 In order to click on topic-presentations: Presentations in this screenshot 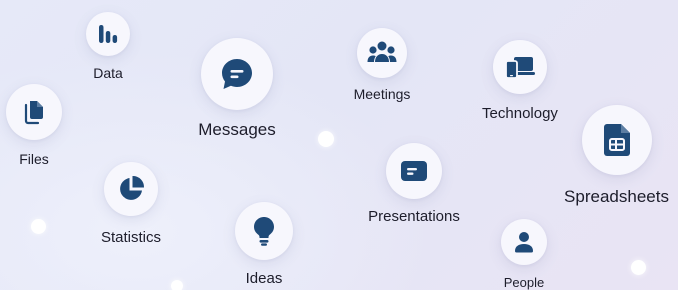, I will do `click(414, 183)`.